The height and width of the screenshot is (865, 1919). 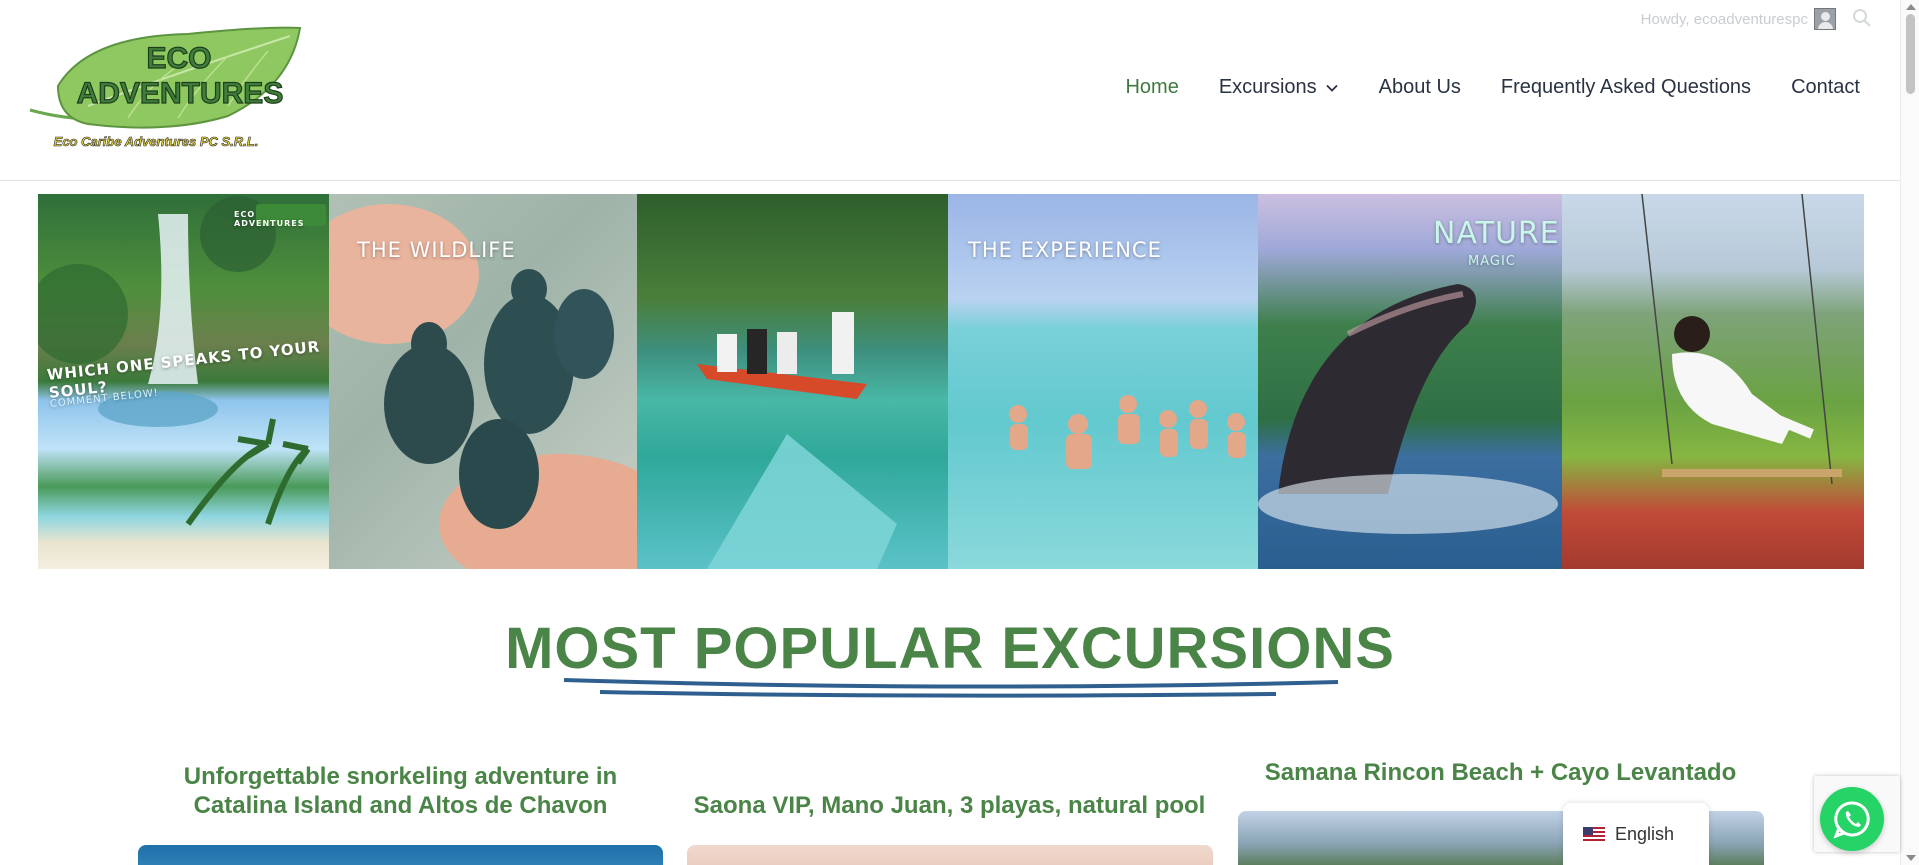 What do you see at coordinates (1065, 250) in the screenshot?
I see `caption-the-experience: THE EXPERIENCE` at bounding box center [1065, 250].